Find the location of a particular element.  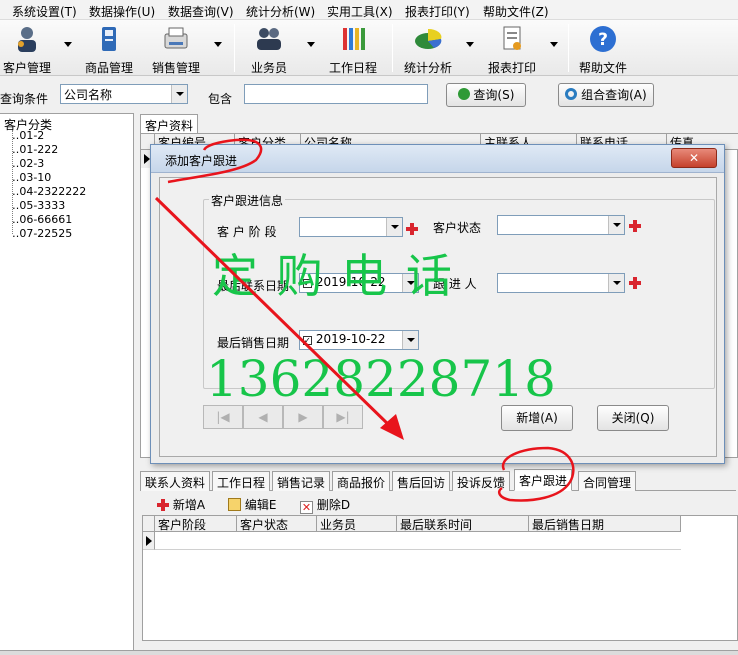

annotation-circle-tab is located at coordinates (536, 474).